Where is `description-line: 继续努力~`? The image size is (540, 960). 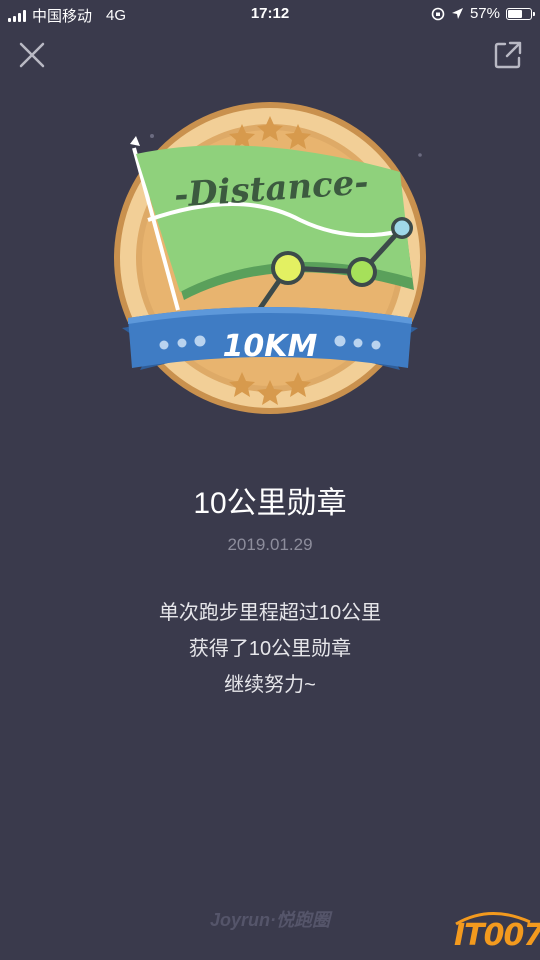 description-line: 继续努力~ is located at coordinates (270, 685).